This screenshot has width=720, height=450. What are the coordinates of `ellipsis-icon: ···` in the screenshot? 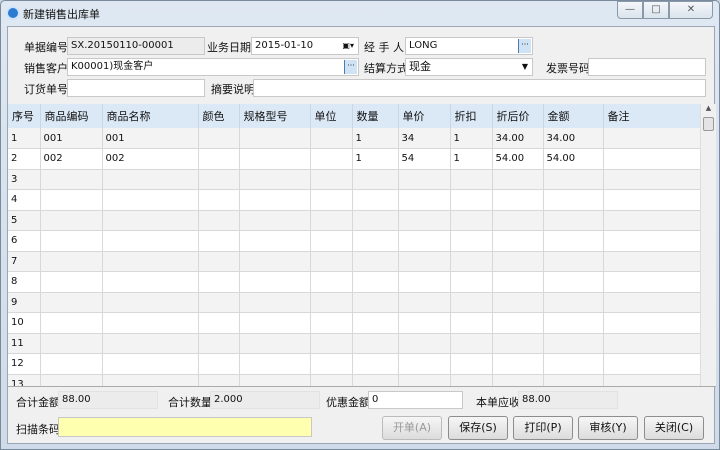 It's located at (524, 46).